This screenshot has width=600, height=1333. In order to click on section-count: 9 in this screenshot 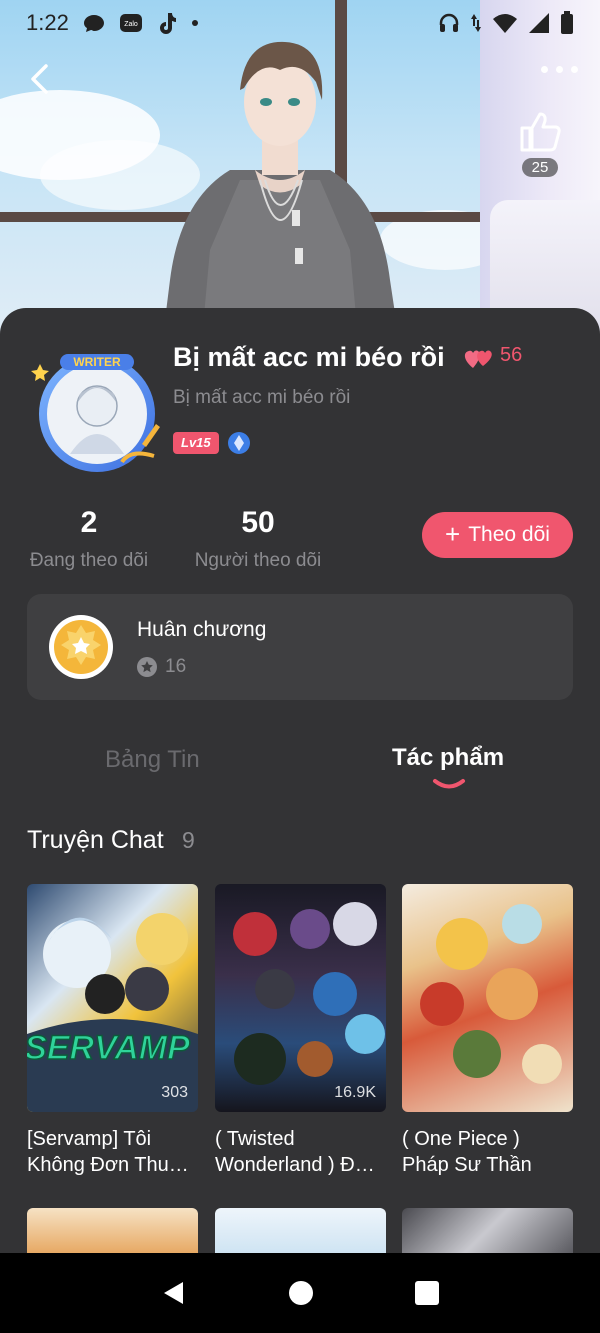, I will do `click(188, 840)`.